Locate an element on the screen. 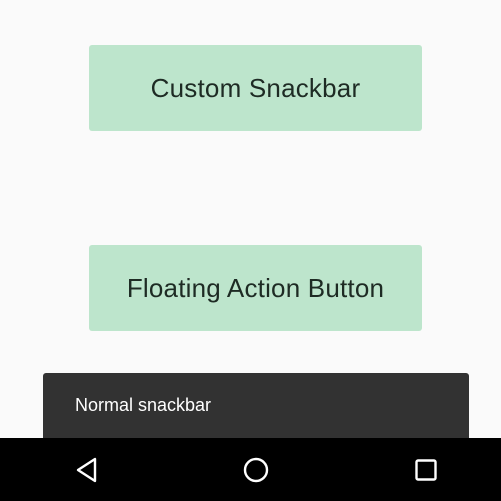  back-icon is located at coordinates (86, 469).